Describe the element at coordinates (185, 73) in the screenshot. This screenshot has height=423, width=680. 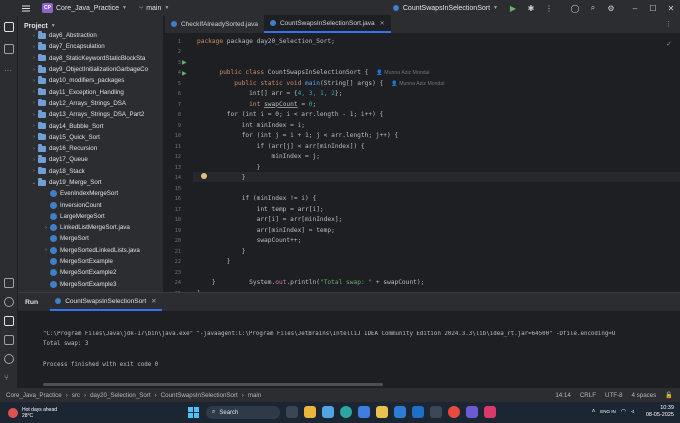
I see `run-main-icon: ▶` at that location.